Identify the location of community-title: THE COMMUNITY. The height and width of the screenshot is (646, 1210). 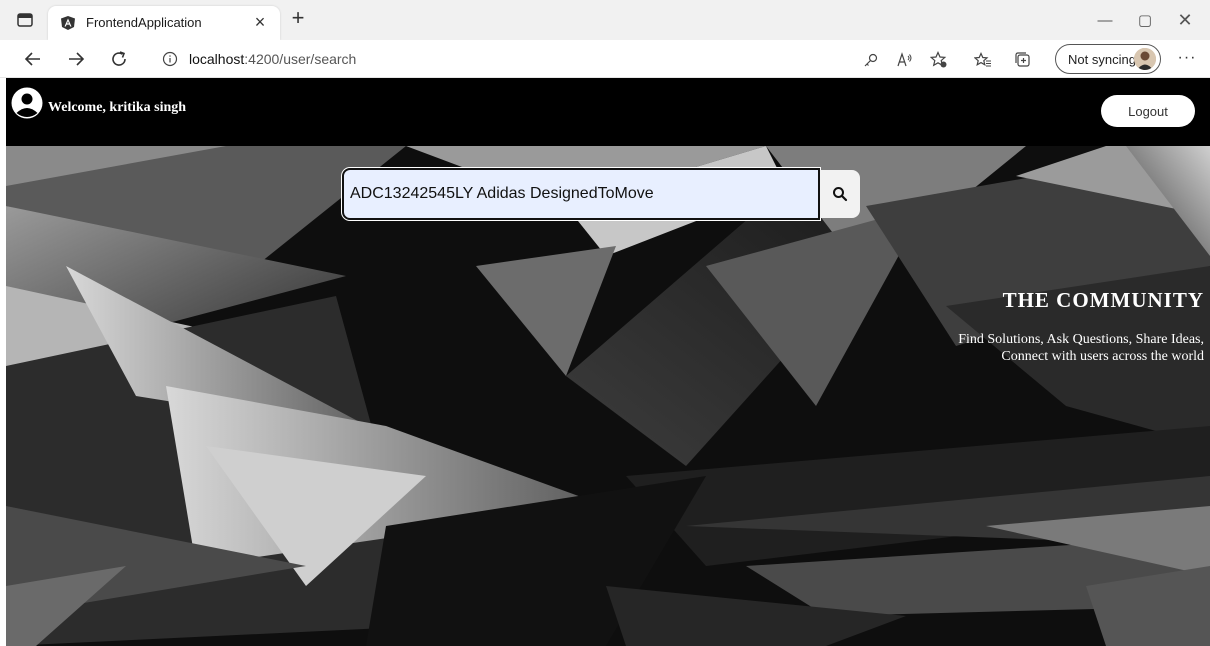
(1103, 300).